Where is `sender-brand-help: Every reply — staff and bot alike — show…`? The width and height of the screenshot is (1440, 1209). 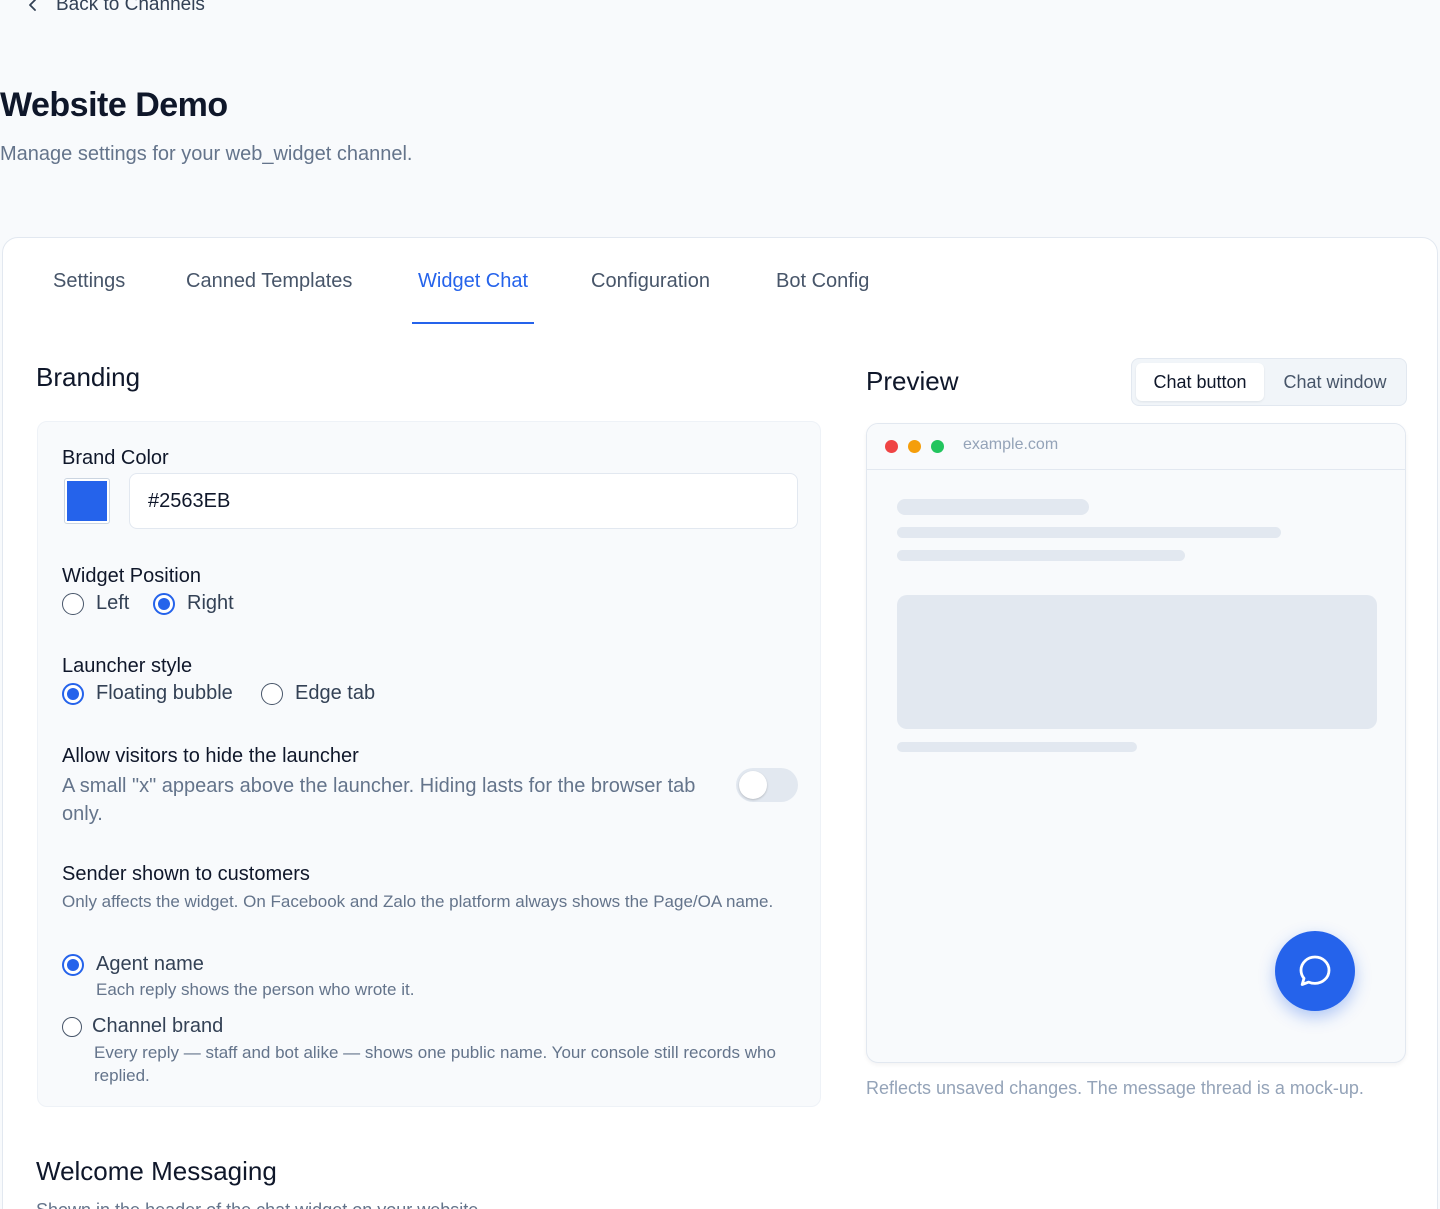 sender-brand-help: Every reply — staff and bot alike — show… is located at coordinates (435, 1064).